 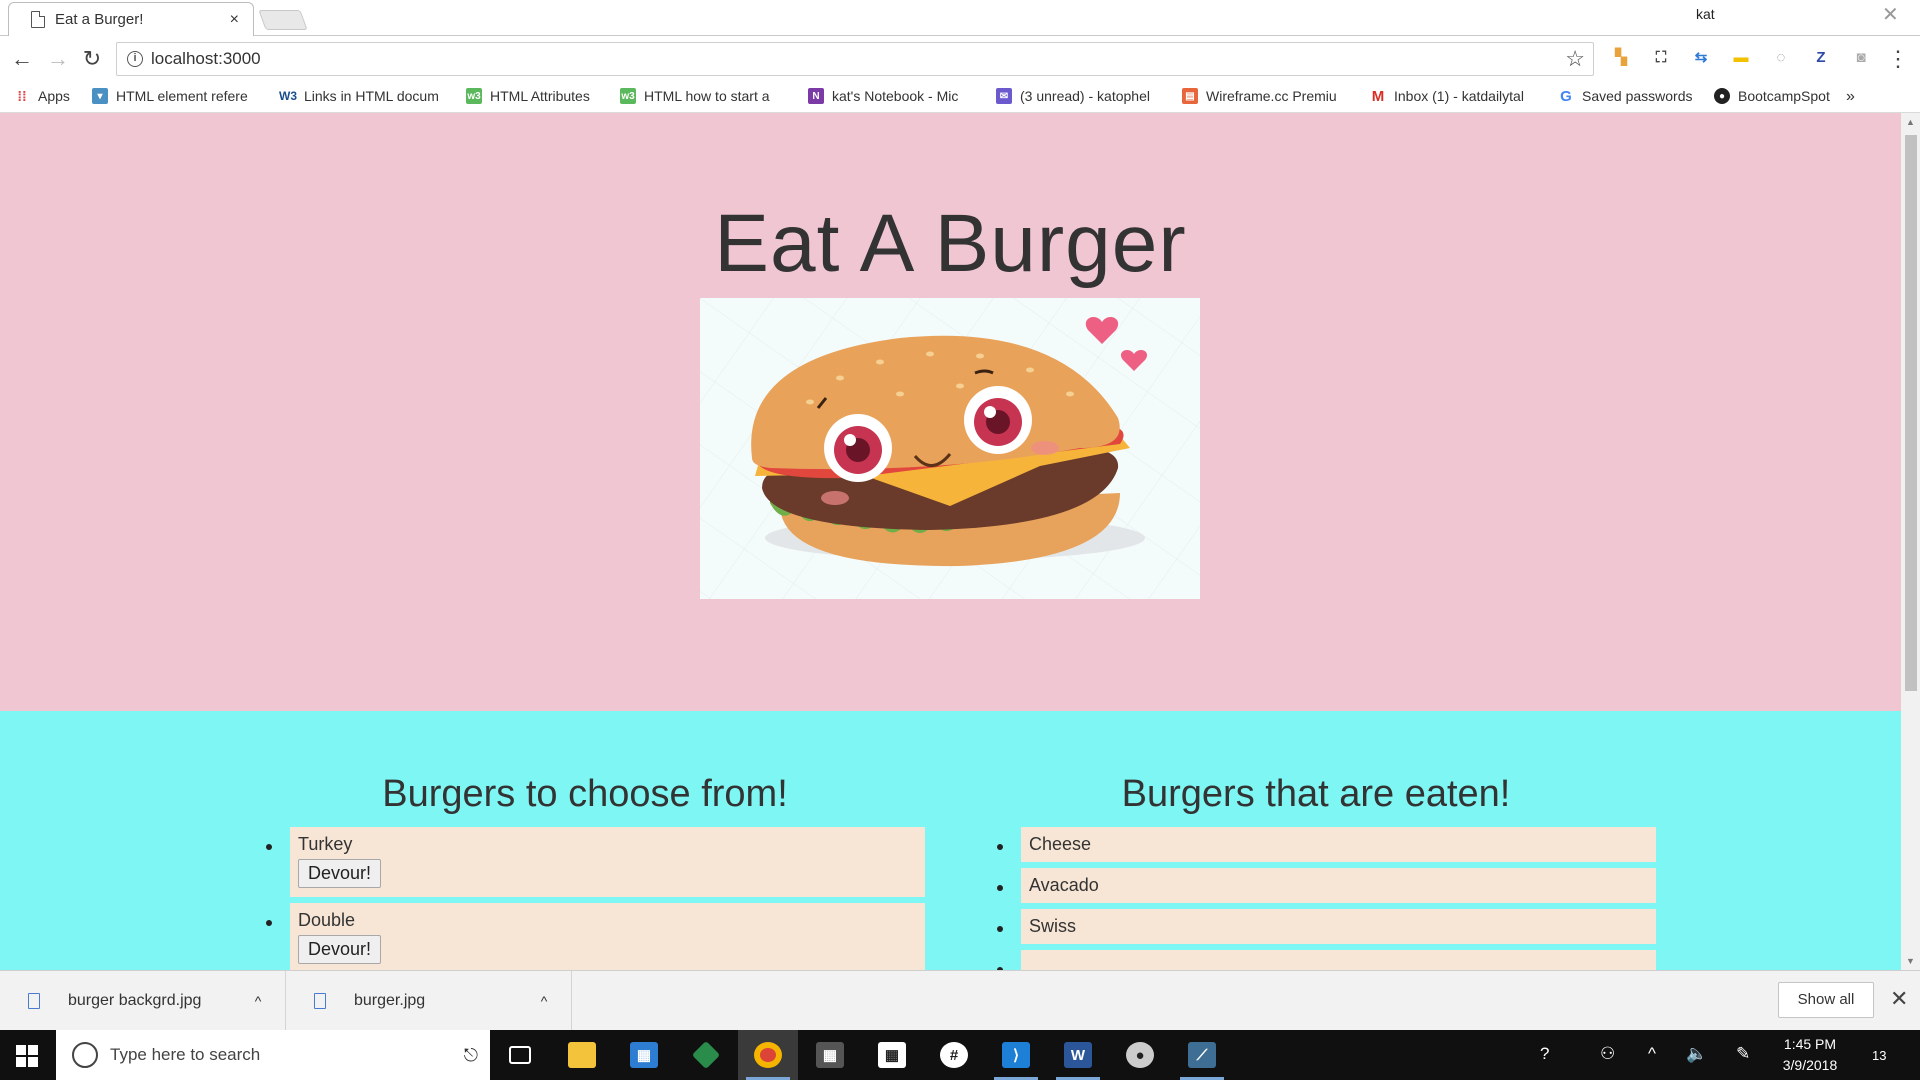 What do you see at coordinates (1741, 57) in the screenshot?
I see `extension-yellow-icon: ▬` at bounding box center [1741, 57].